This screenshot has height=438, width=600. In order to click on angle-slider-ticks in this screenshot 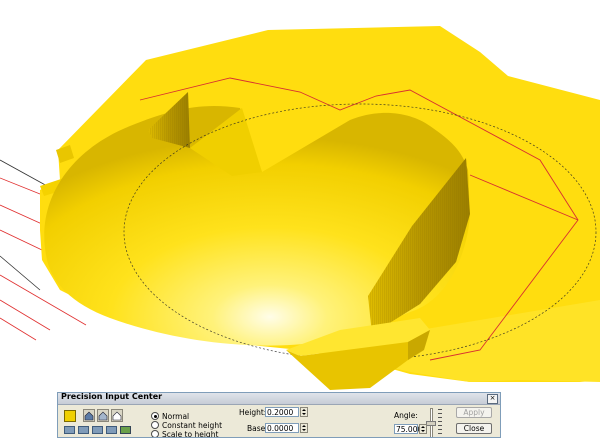, I will do `click(440, 423)`.